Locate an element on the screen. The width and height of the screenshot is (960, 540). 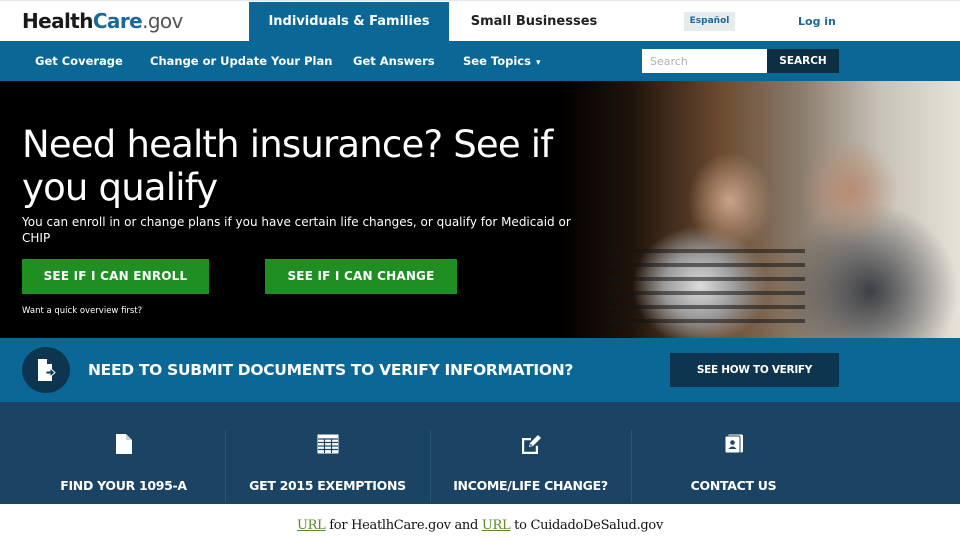
quick-link-label: CONTACT US is located at coordinates (733, 485).